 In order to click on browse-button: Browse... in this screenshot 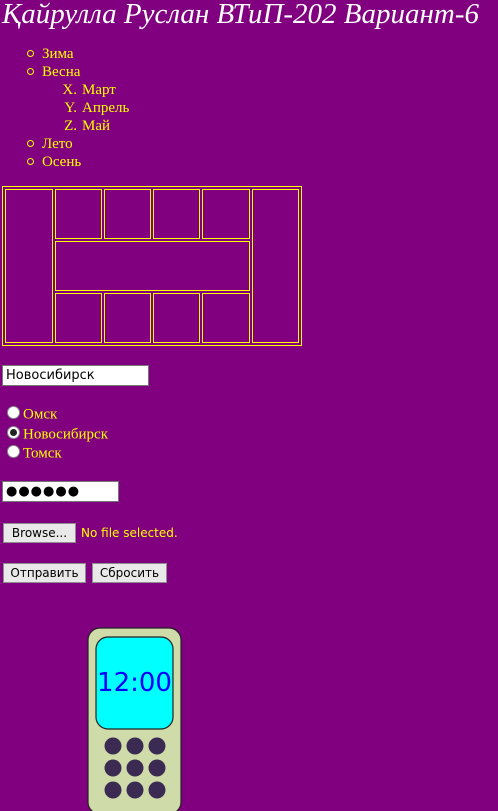, I will do `click(39, 533)`.